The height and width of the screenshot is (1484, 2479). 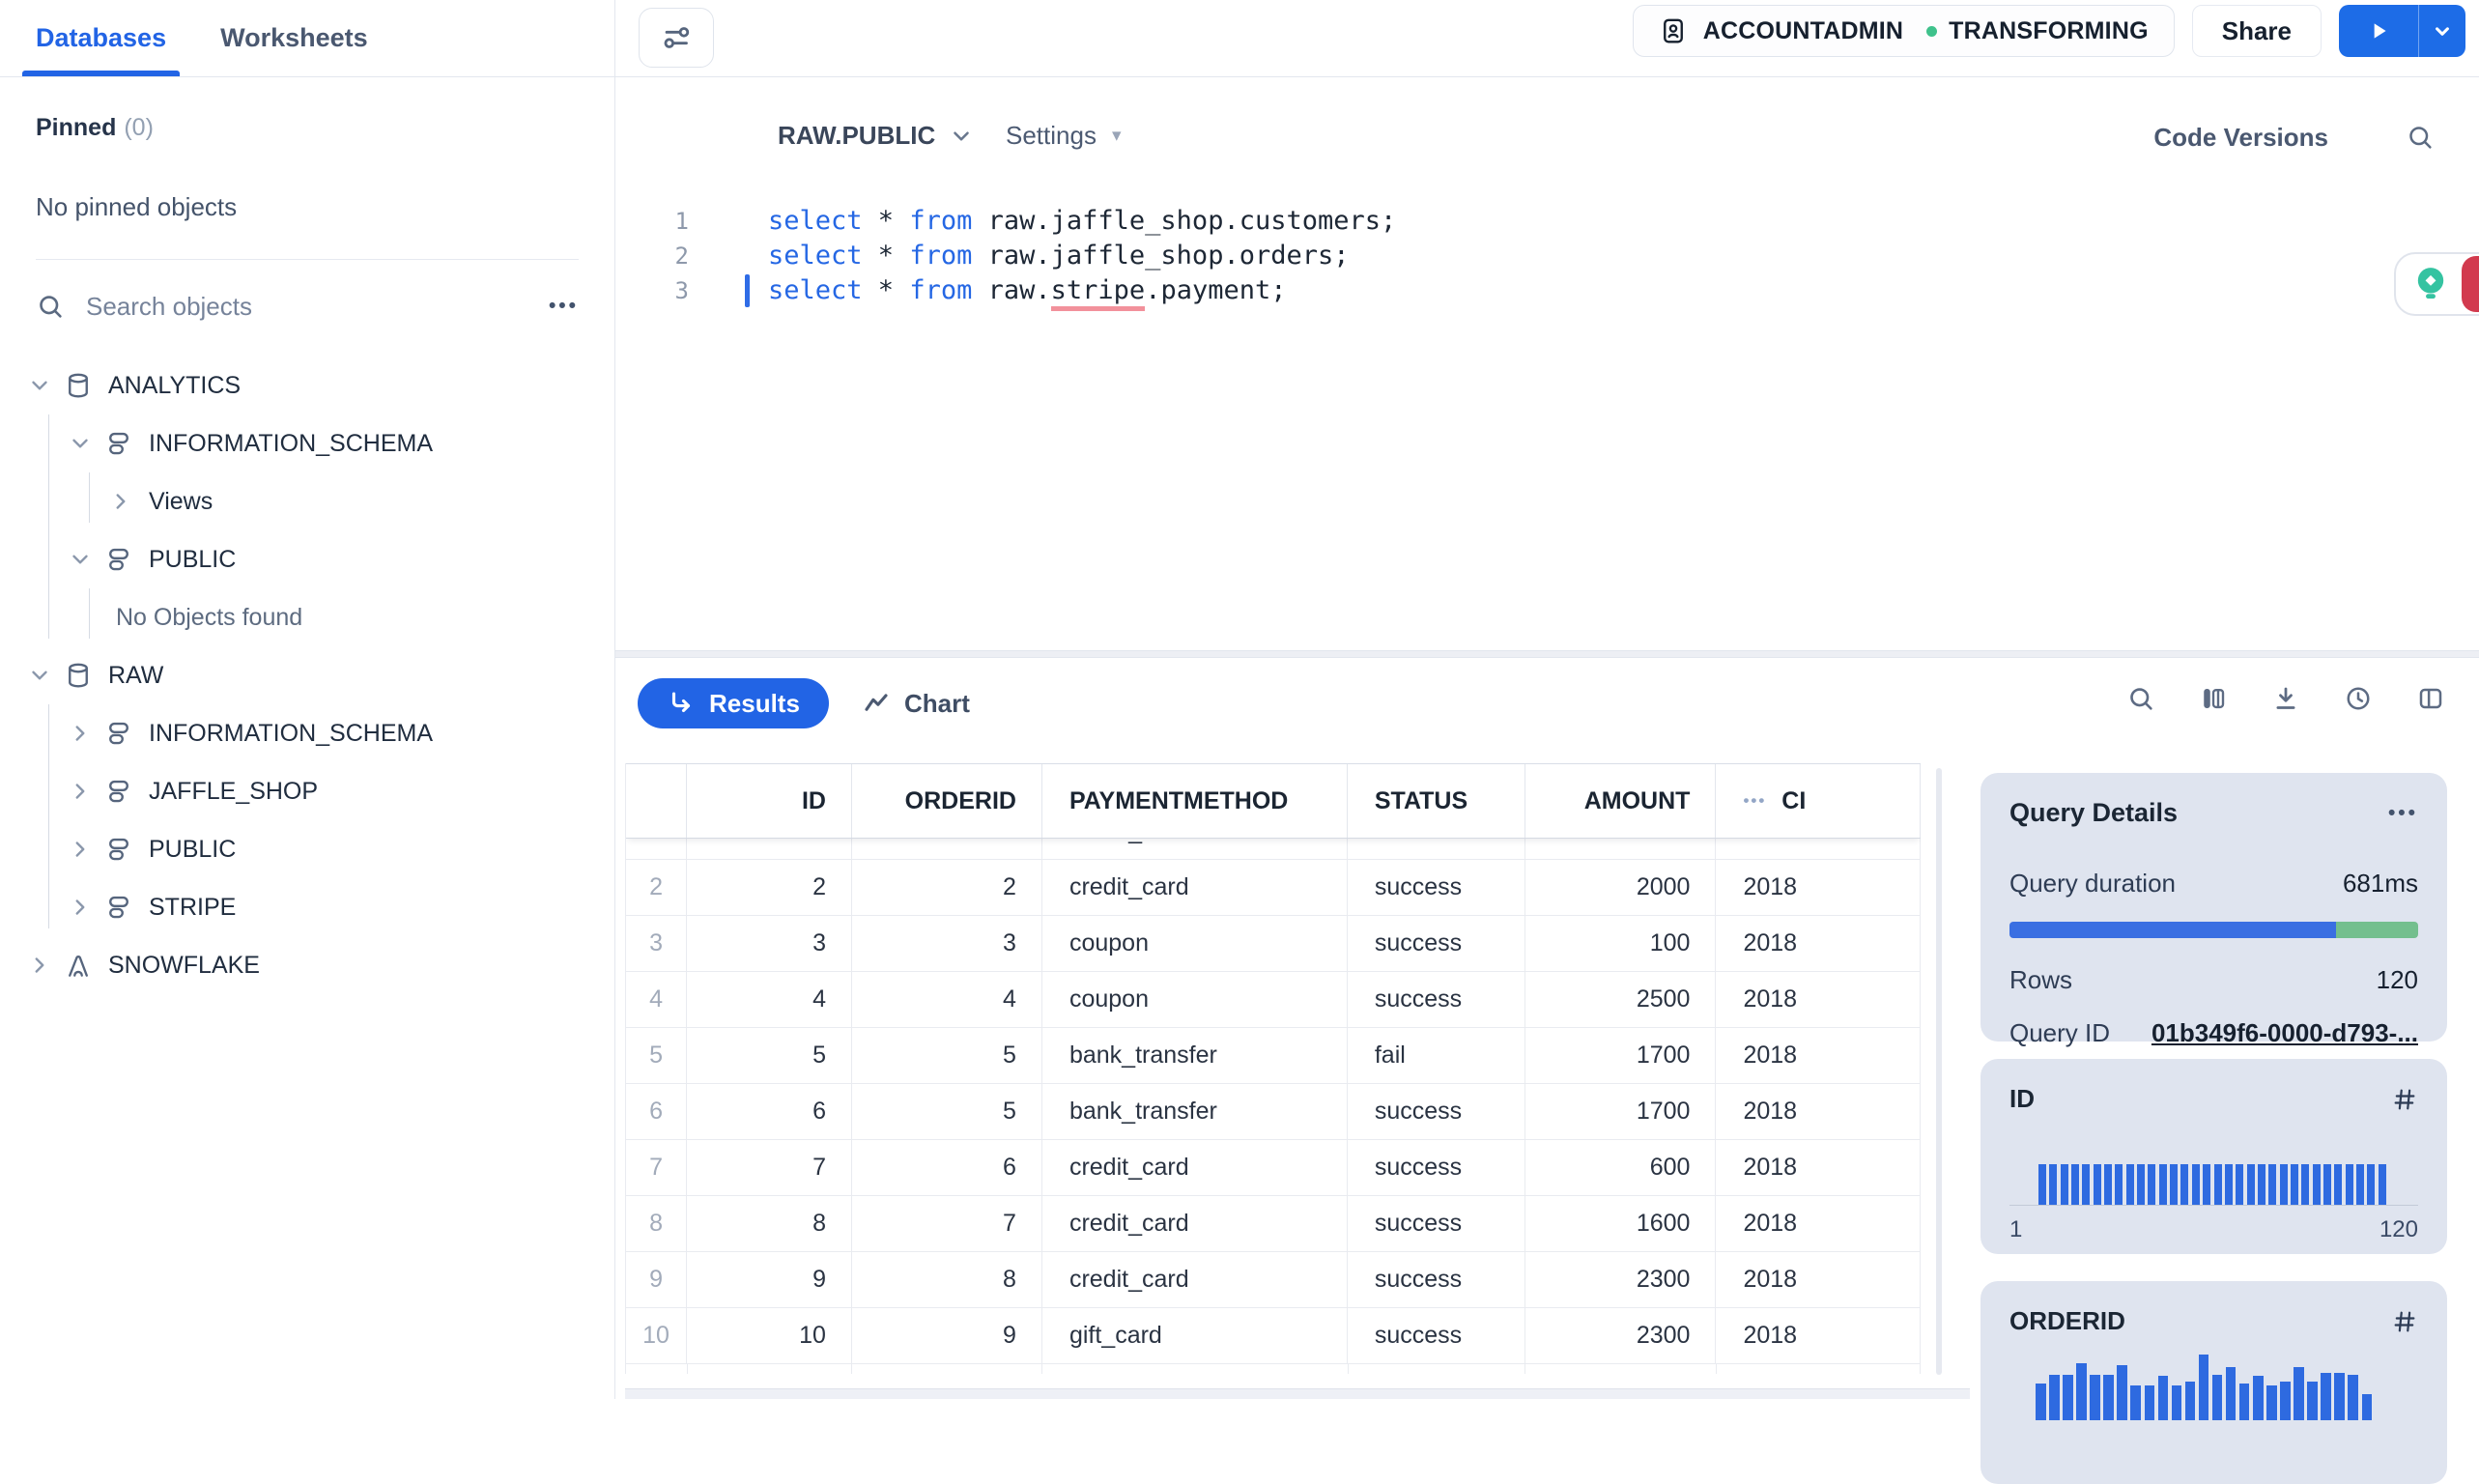 I want to click on share-button: Share, so click(x=2256, y=31).